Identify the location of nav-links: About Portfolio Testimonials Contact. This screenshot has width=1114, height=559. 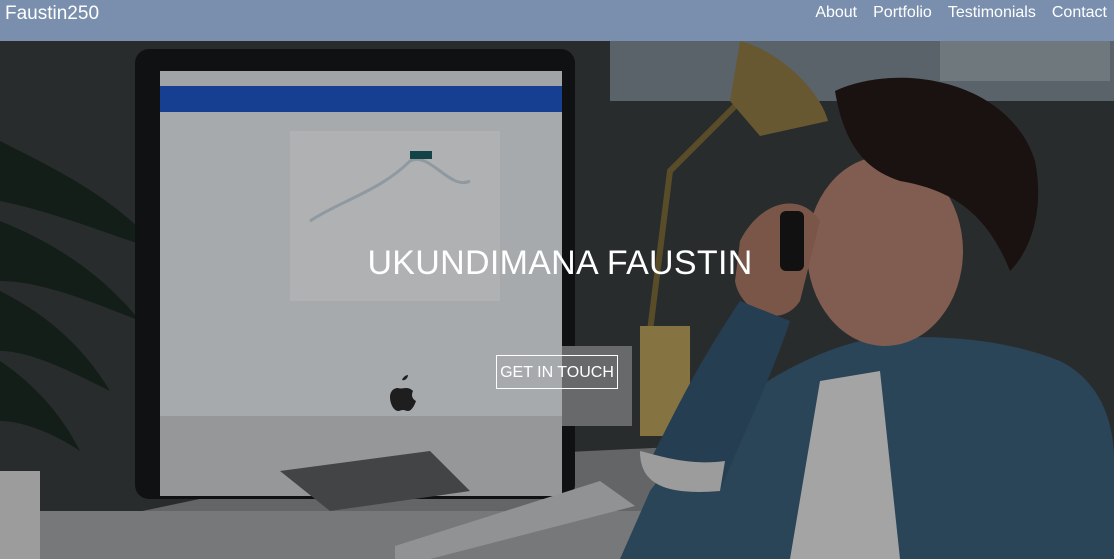
(961, 13).